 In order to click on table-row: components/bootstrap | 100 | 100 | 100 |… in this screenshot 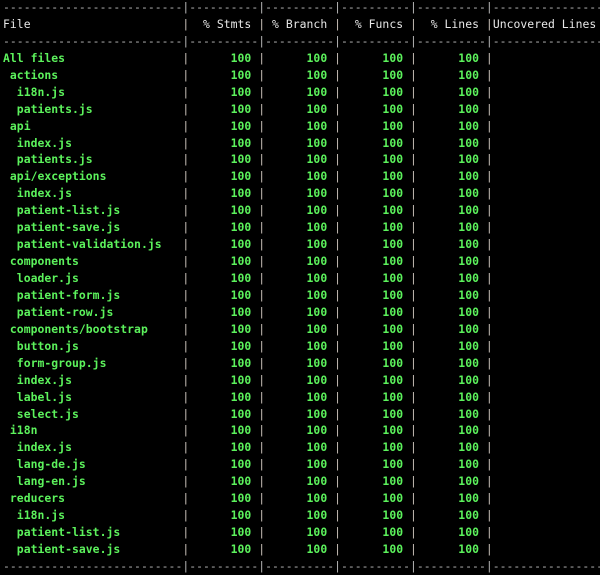, I will do `click(301, 329)`.